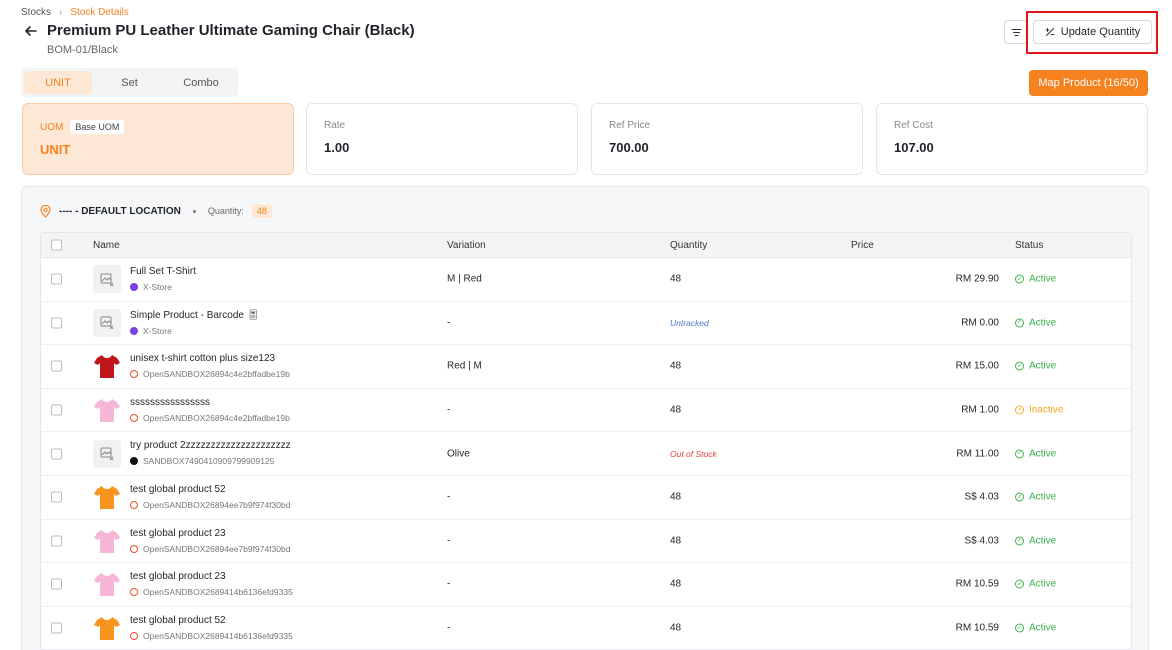 The height and width of the screenshot is (650, 1172). I want to click on price-cell: RM 11.00, so click(977, 454).